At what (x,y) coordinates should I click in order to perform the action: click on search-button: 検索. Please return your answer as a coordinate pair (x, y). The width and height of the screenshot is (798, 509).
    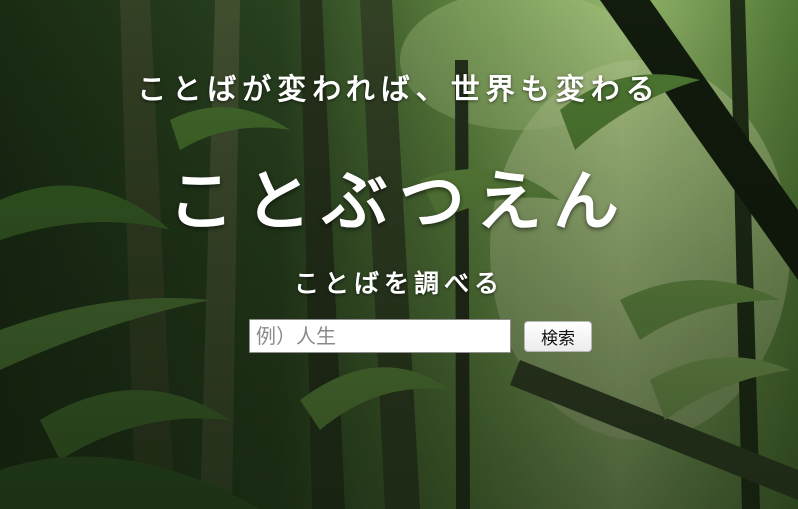
    Looking at the image, I should click on (558, 336).